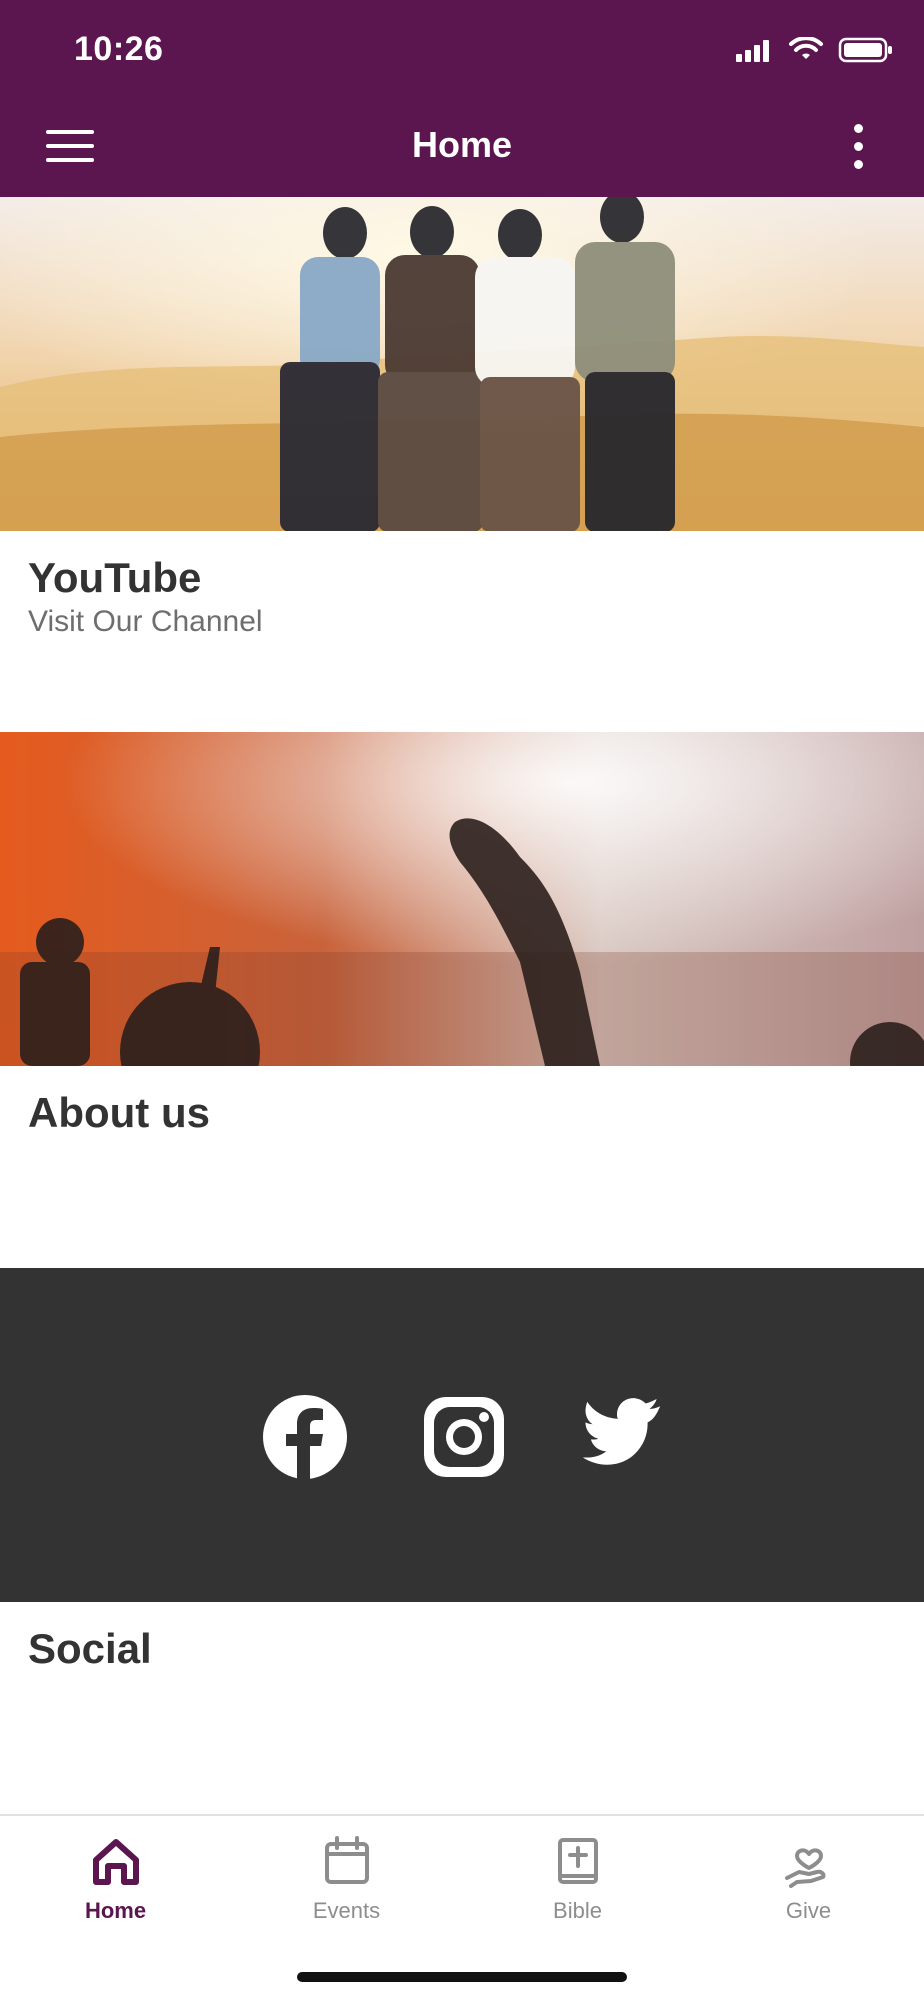 This screenshot has width=924, height=2000. Describe the element at coordinates (623, 1437) in the screenshot. I see `twitter-icon` at that location.